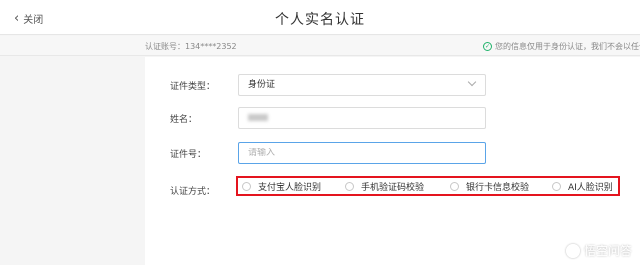 This screenshot has height=265, width=640. Describe the element at coordinates (567, 46) in the screenshot. I see `privacy-note-text: 您的信息仅用于身份认证，我们不会以任何` at that location.